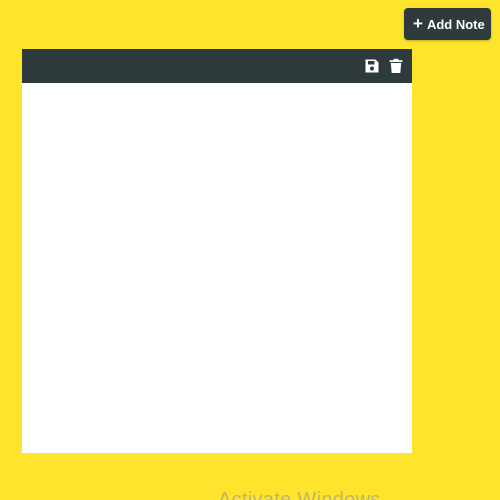  What do you see at coordinates (217, 66) in the screenshot?
I see `note-toolbar` at bounding box center [217, 66].